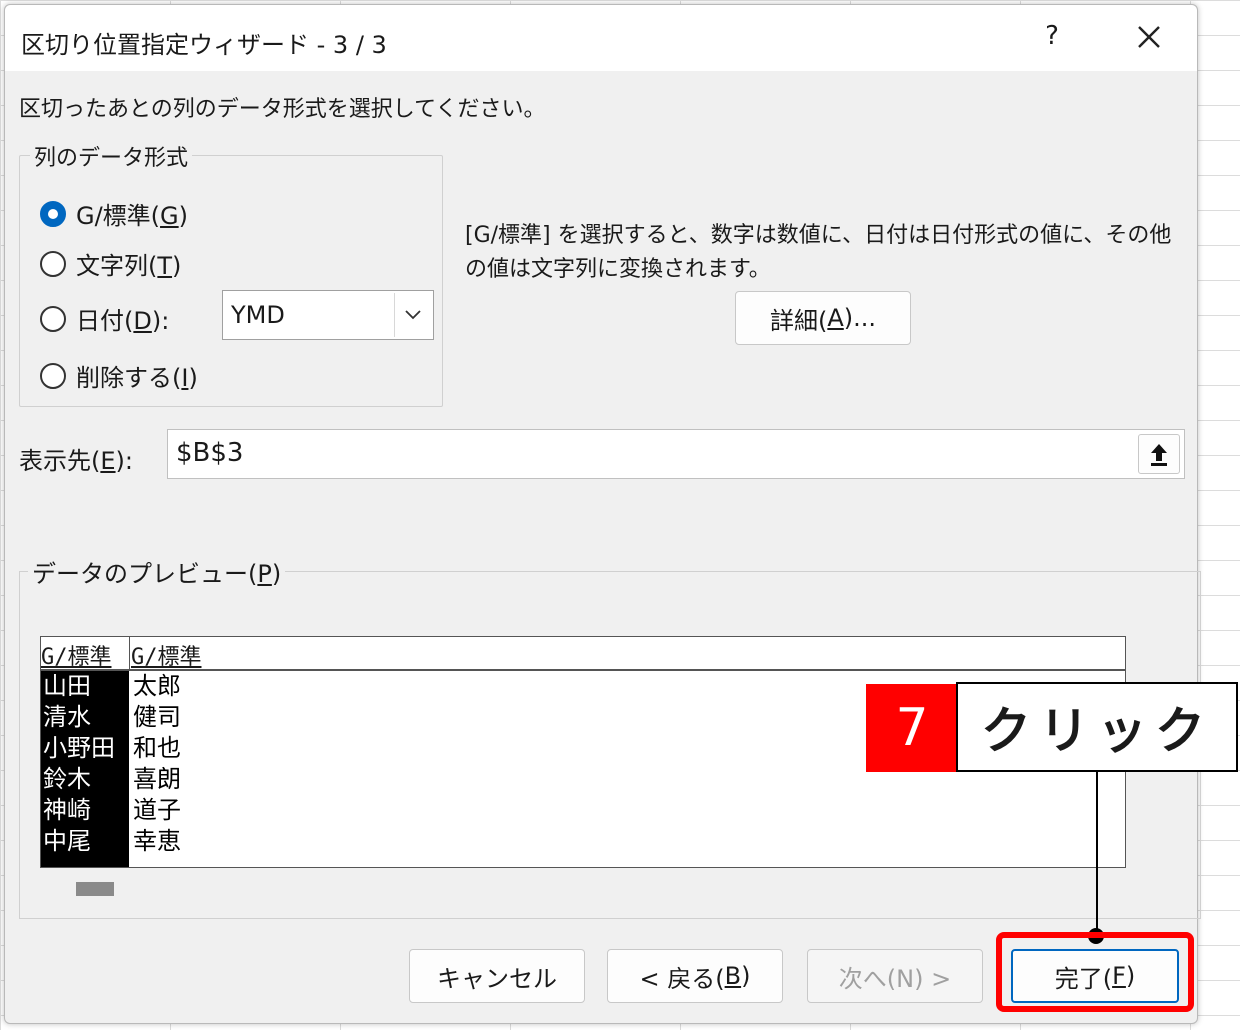 This screenshot has width=1240, height=1030. What do you see at coordinates (204, 45) in the screenshot?
I see `dialog-title: 区切り位置指定ウィザード - 3 / 3` at bounding box center [204, 45].